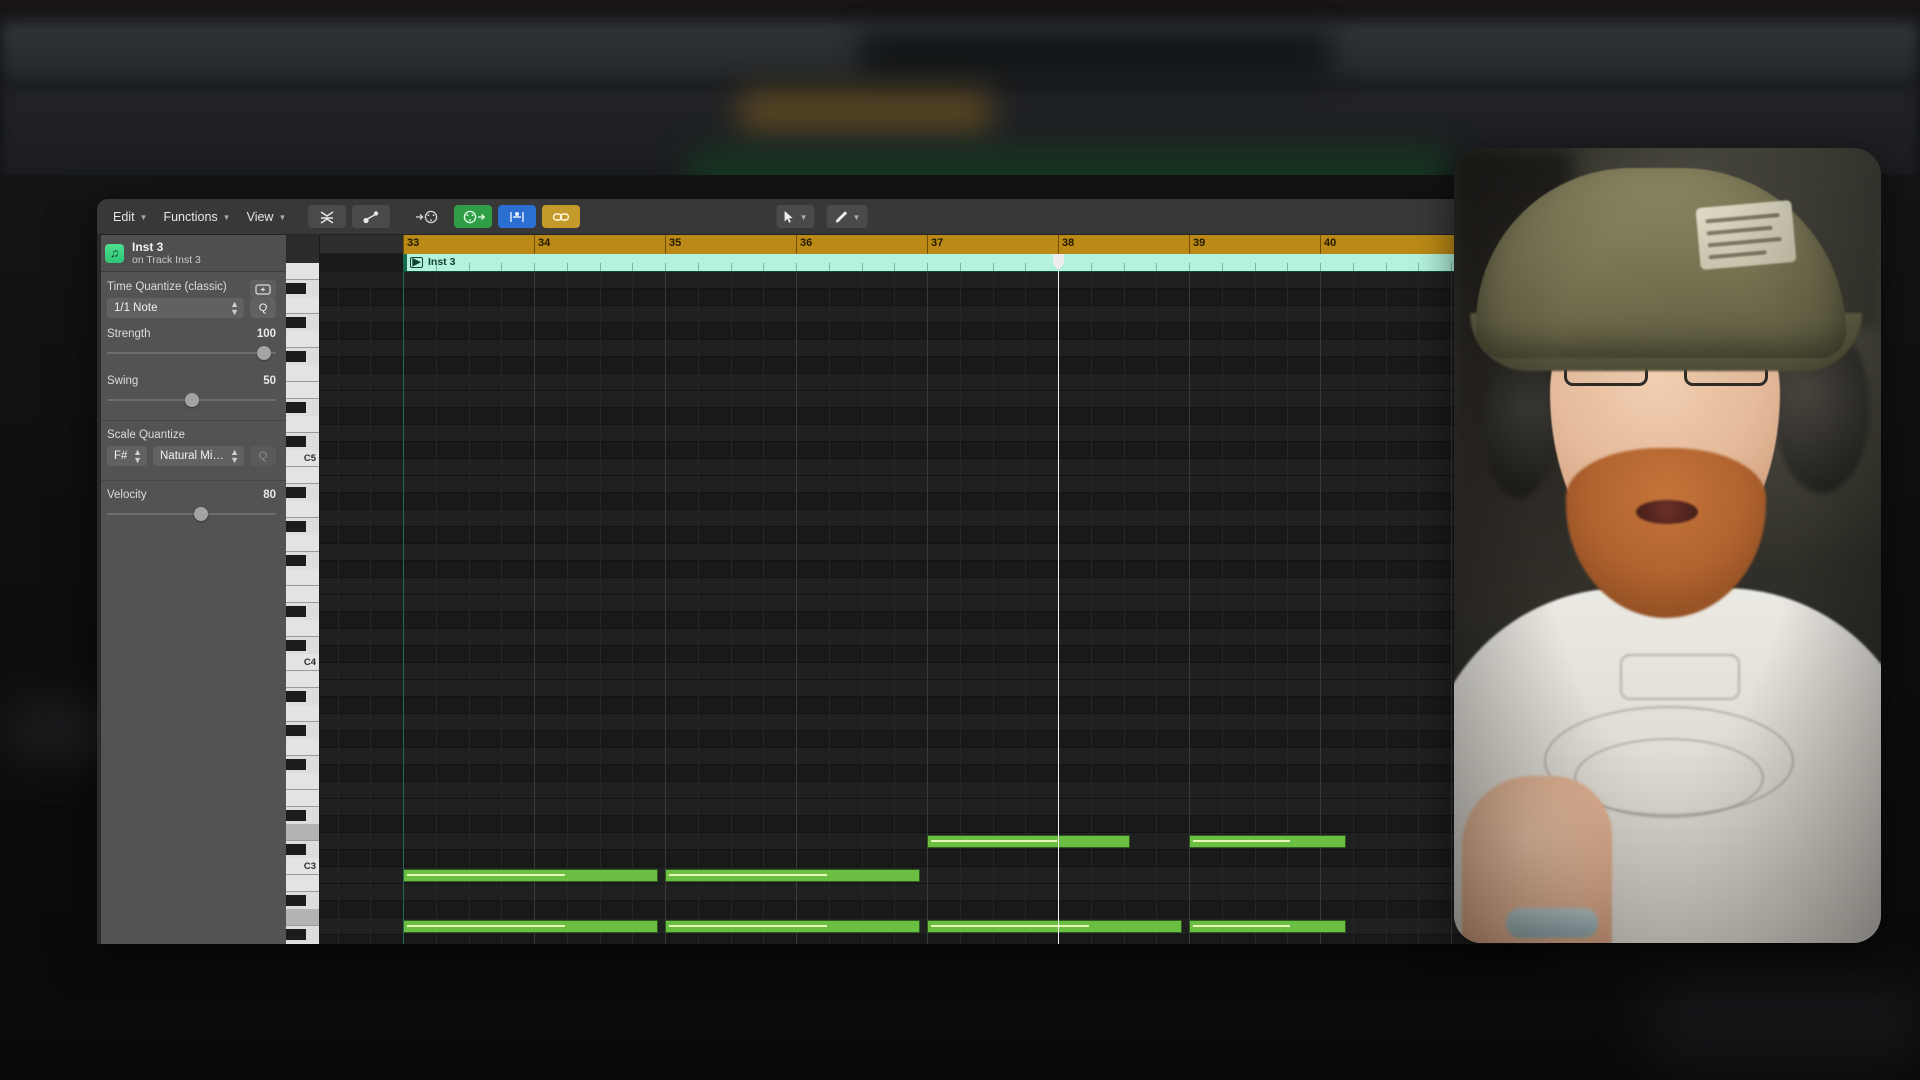 The image size is (1920, 1080). What do you see at coordinates (296, 849) in the screenshot?
I see `piano-key-csharp3` at bounding box center [296, 849].